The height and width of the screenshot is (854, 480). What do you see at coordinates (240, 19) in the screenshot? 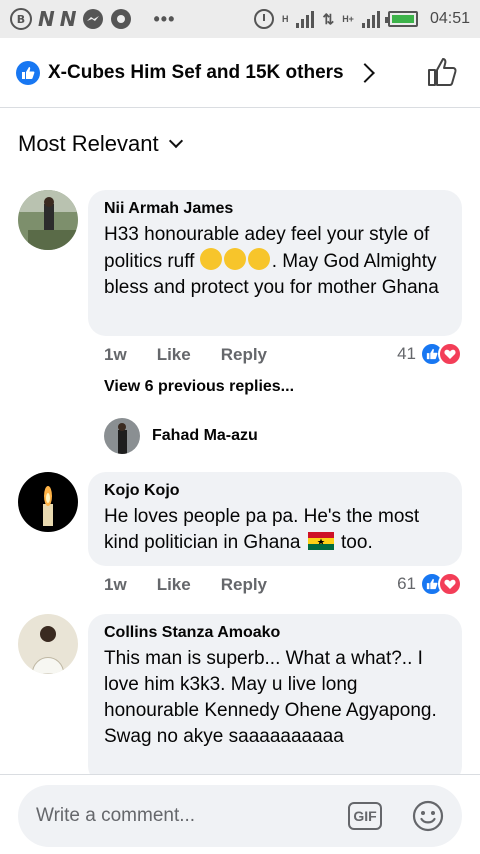
I see `status-bar: B N N ••• H ⇅ H+ 04:51` at bounding box center [240, 19].